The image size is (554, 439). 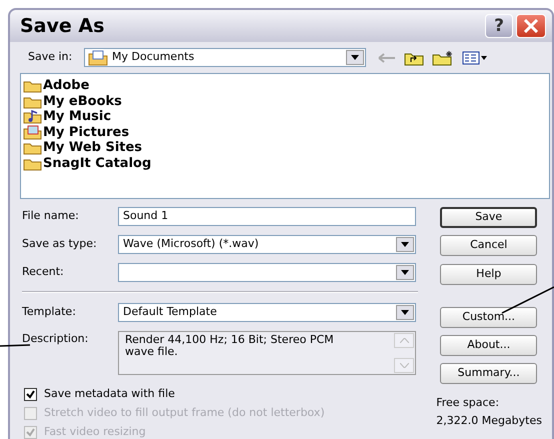 I want to click on help-button: ?, so click(x=499, y=26).